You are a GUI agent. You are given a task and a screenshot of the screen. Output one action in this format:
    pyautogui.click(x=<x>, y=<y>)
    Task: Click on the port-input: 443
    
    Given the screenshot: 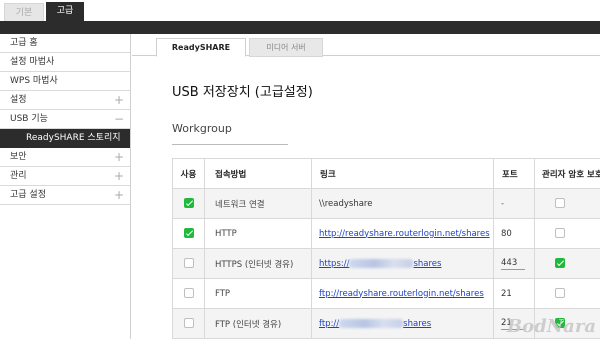 What is the action you would take?
    pyautogui.click(x=513, y=264)
    